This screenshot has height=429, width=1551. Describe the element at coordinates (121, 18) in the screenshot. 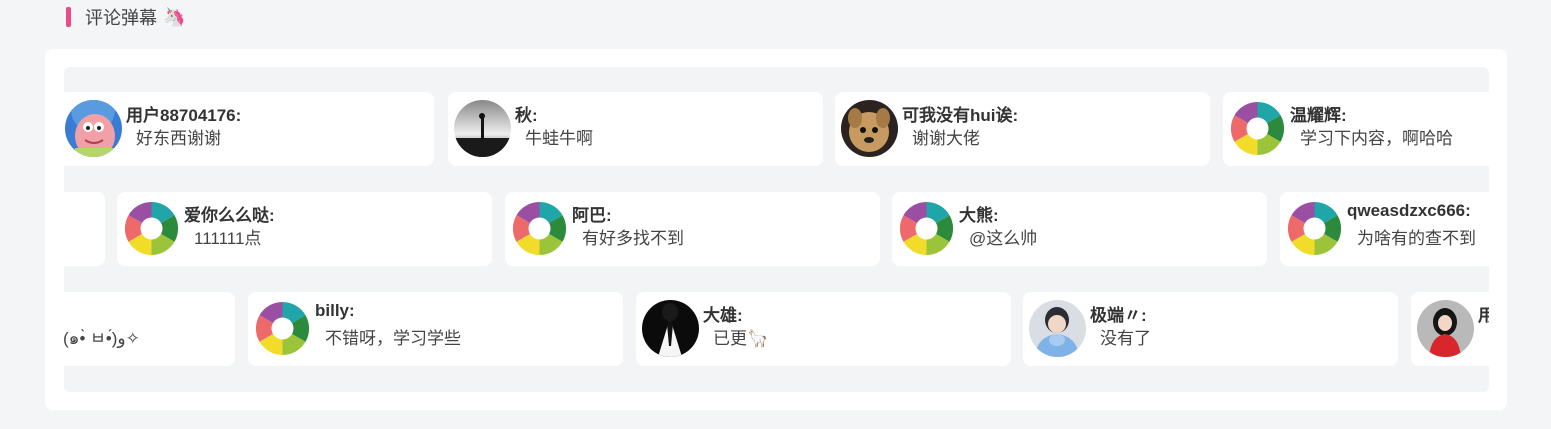

I see `section-title: 评论弹幕` at that location.